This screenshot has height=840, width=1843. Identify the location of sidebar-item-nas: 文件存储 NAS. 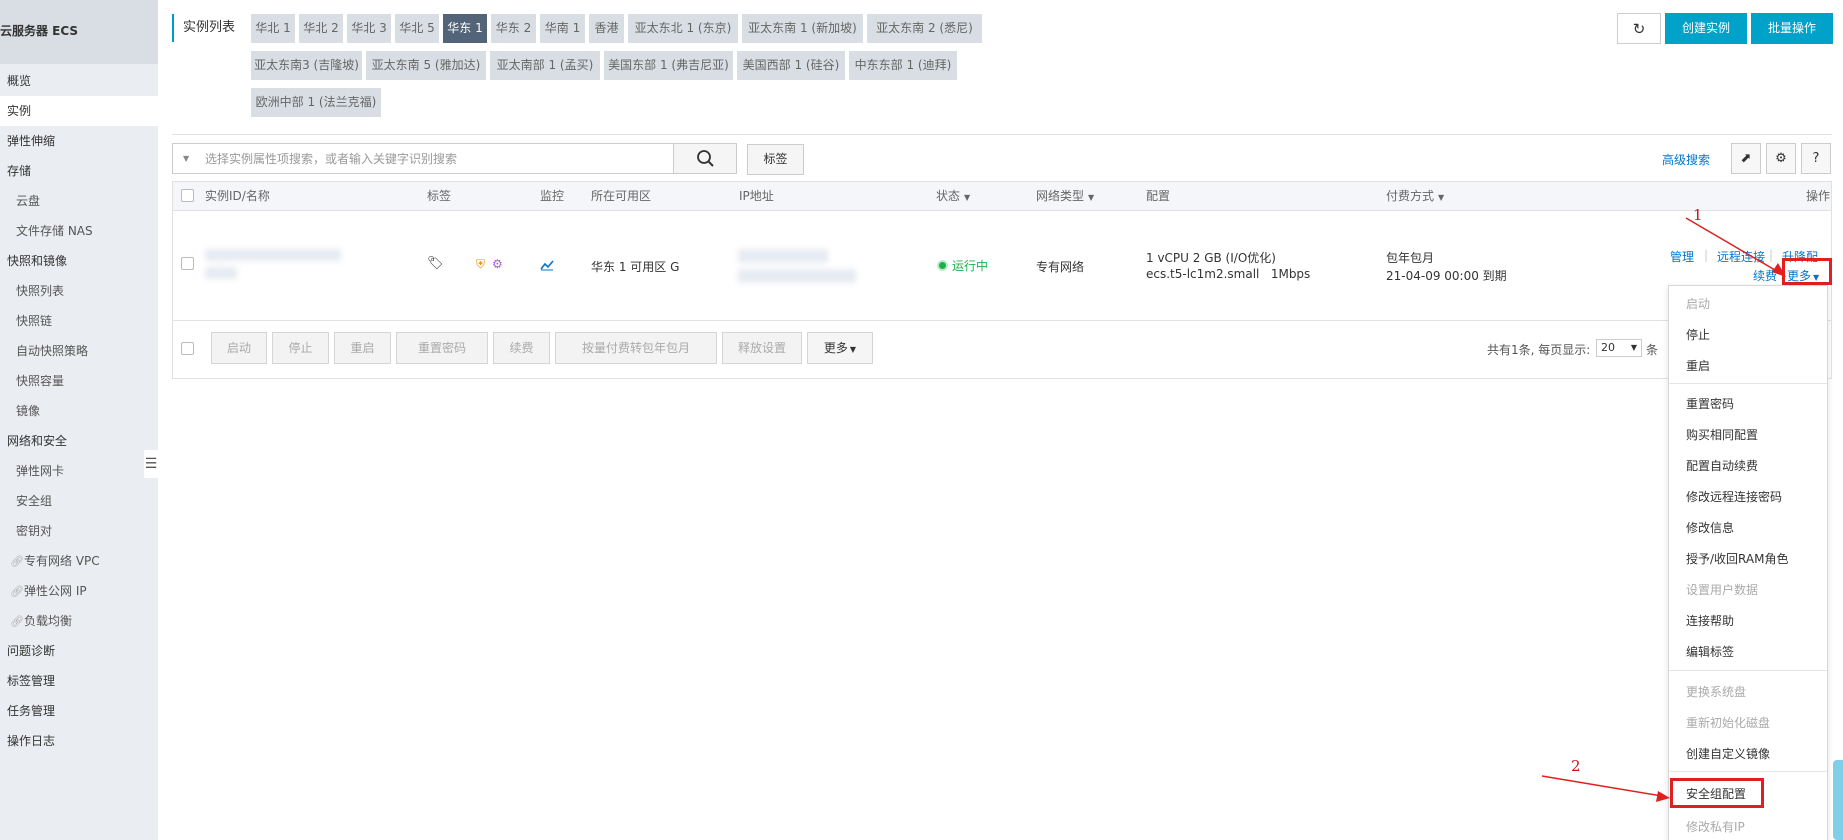
(79, 231).